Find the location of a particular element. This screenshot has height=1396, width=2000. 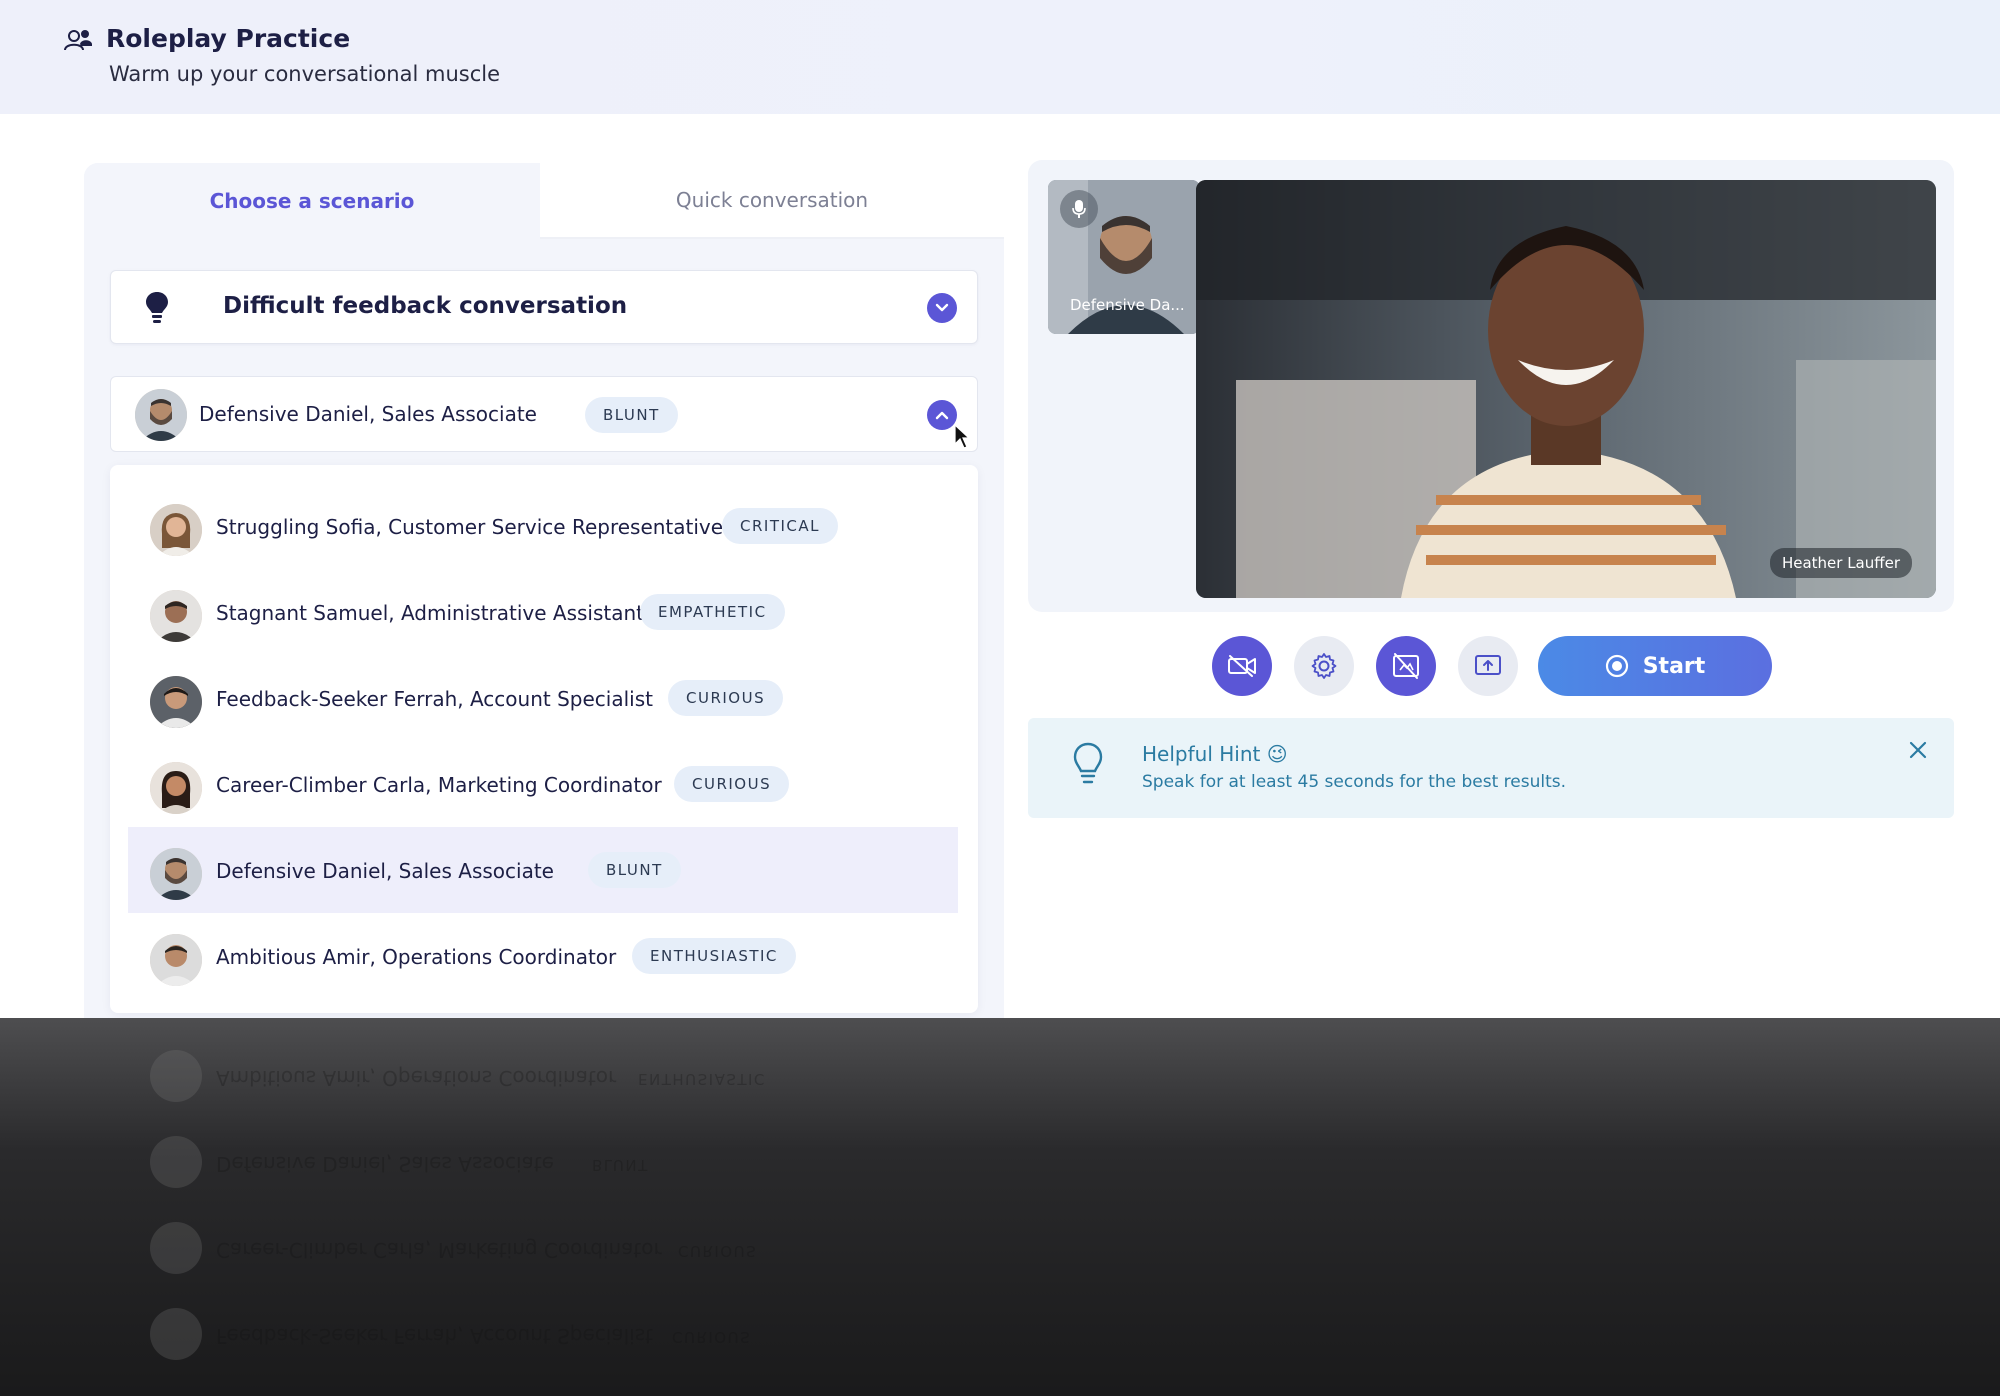

users-icon is located at coordinates (78, 40).